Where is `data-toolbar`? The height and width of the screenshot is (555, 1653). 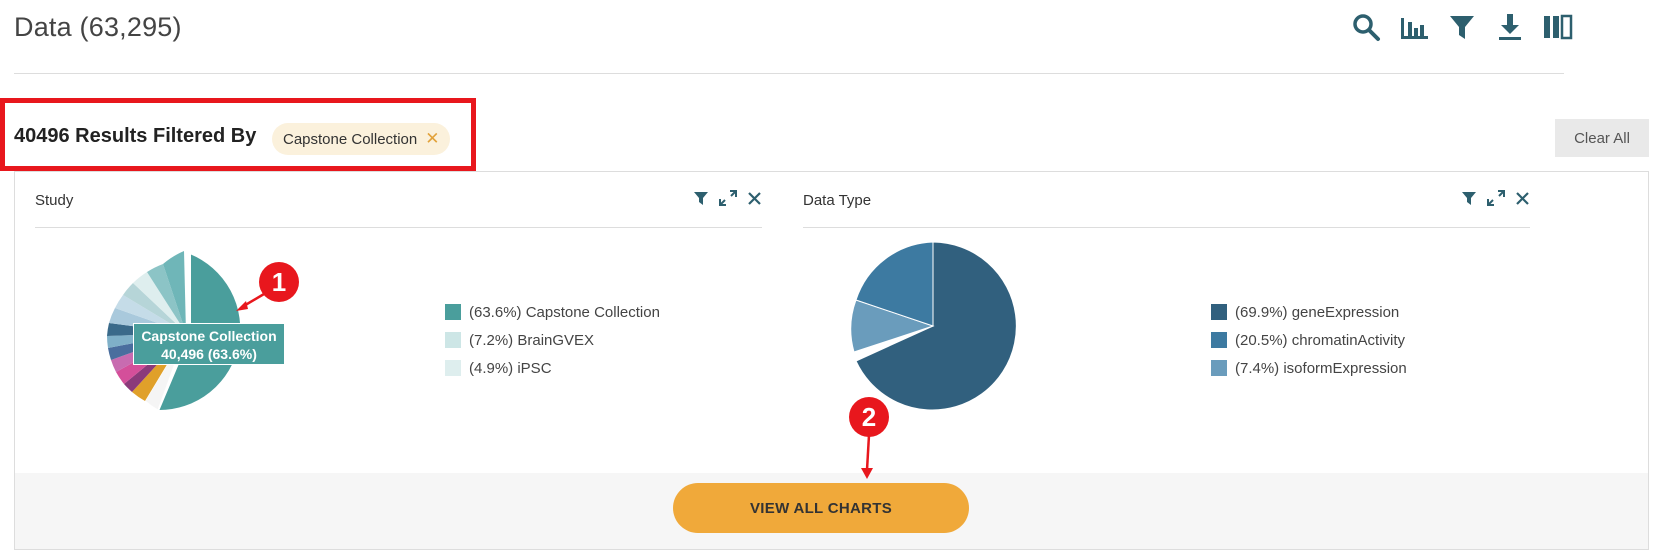
data-toolbar is located at coordinates (1462, 27).